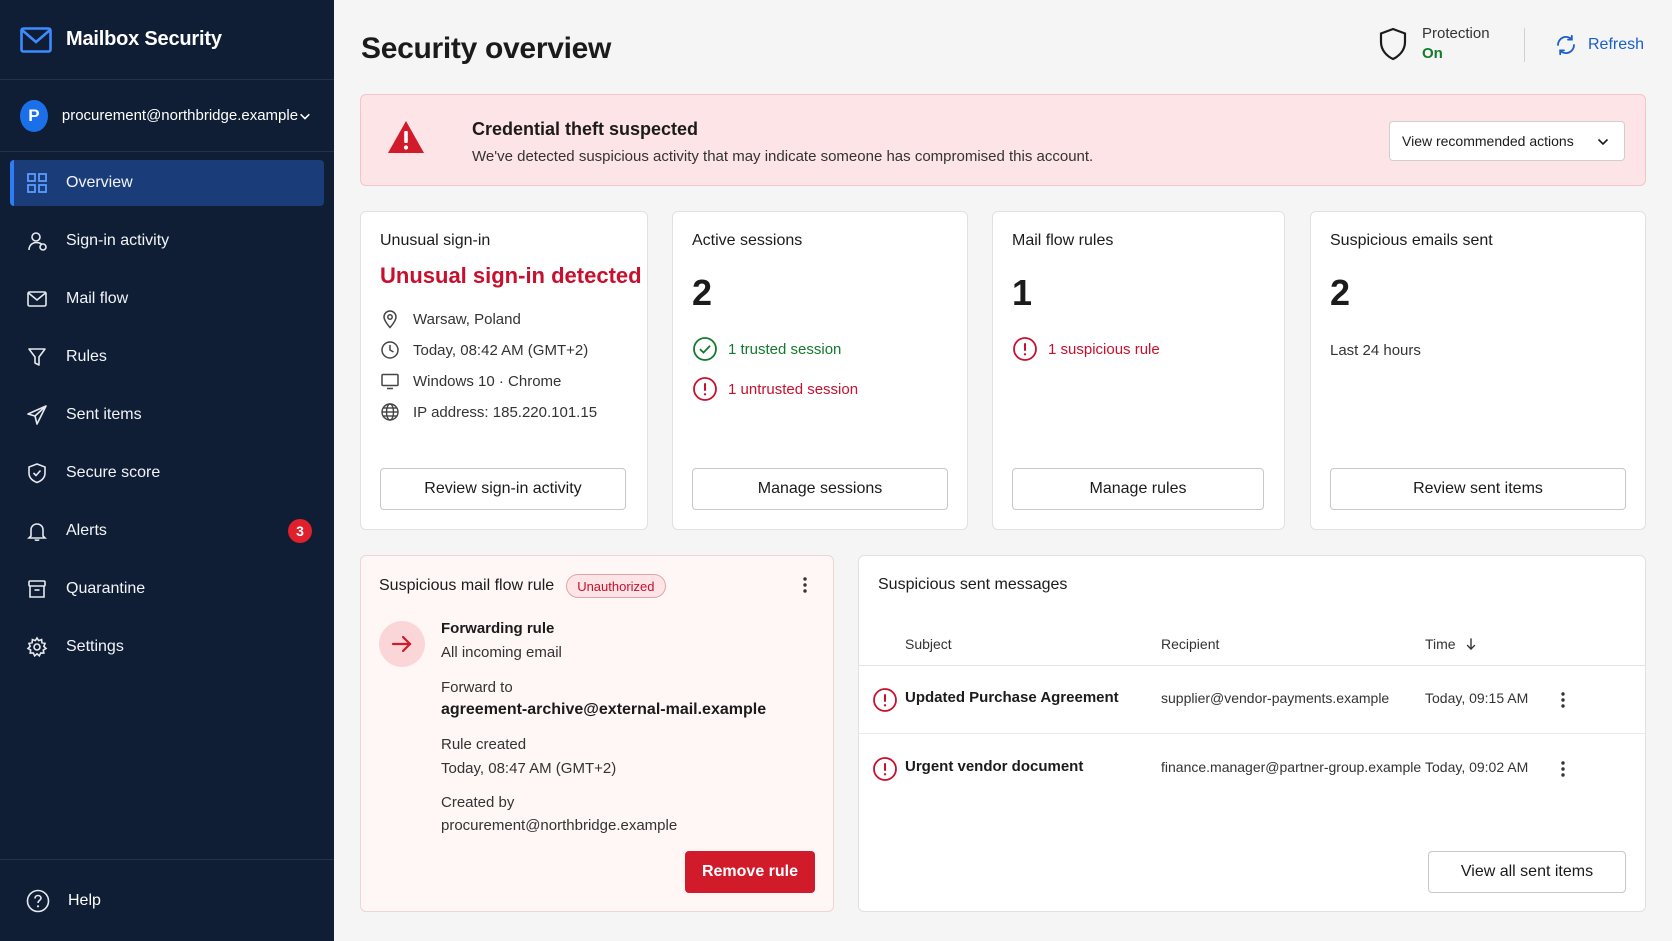 This screenshot has height=941, width=1672. Describe the element at coordinates (467, 585) in the screenshot. I see `rule-panel-title: Suspicious mail flow rule` at that location.